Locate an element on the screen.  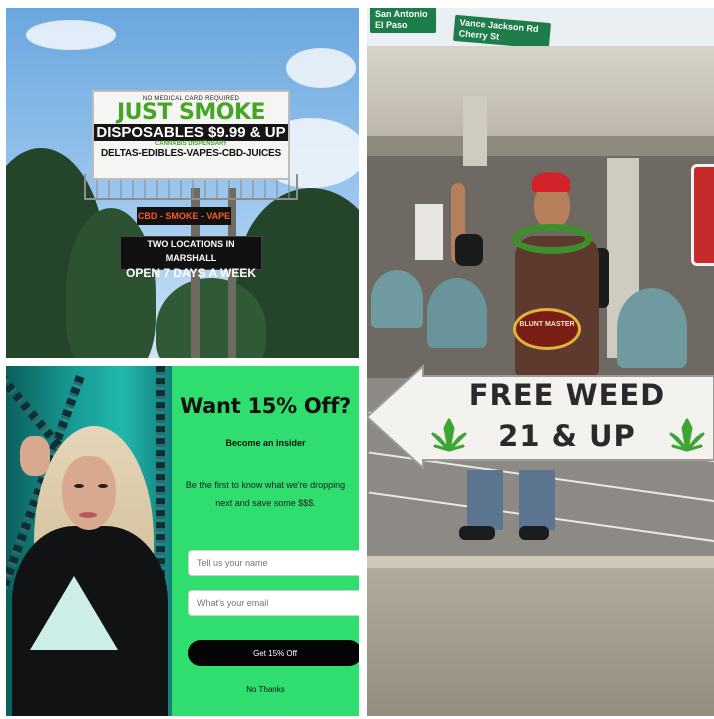
highway-sign-left: San Antonio El Paso is located at coordinates (403, 21).